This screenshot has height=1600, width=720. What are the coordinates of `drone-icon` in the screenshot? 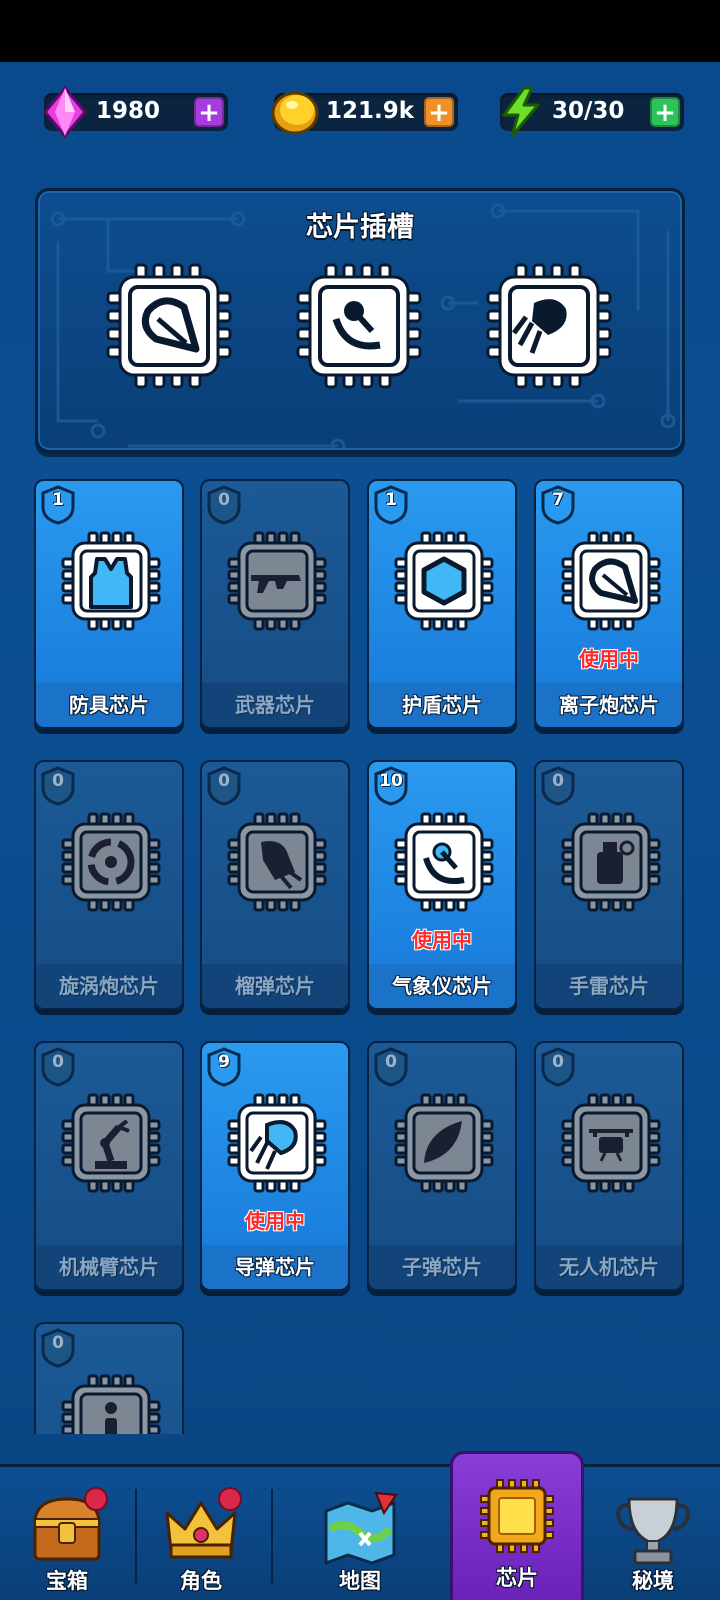 It's located at (611, 1143).